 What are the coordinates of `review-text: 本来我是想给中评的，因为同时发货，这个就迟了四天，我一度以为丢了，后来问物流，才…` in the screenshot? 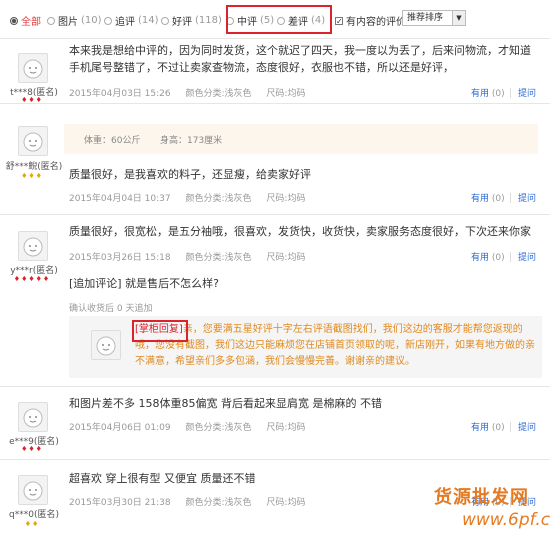 It's located at (300, 59).